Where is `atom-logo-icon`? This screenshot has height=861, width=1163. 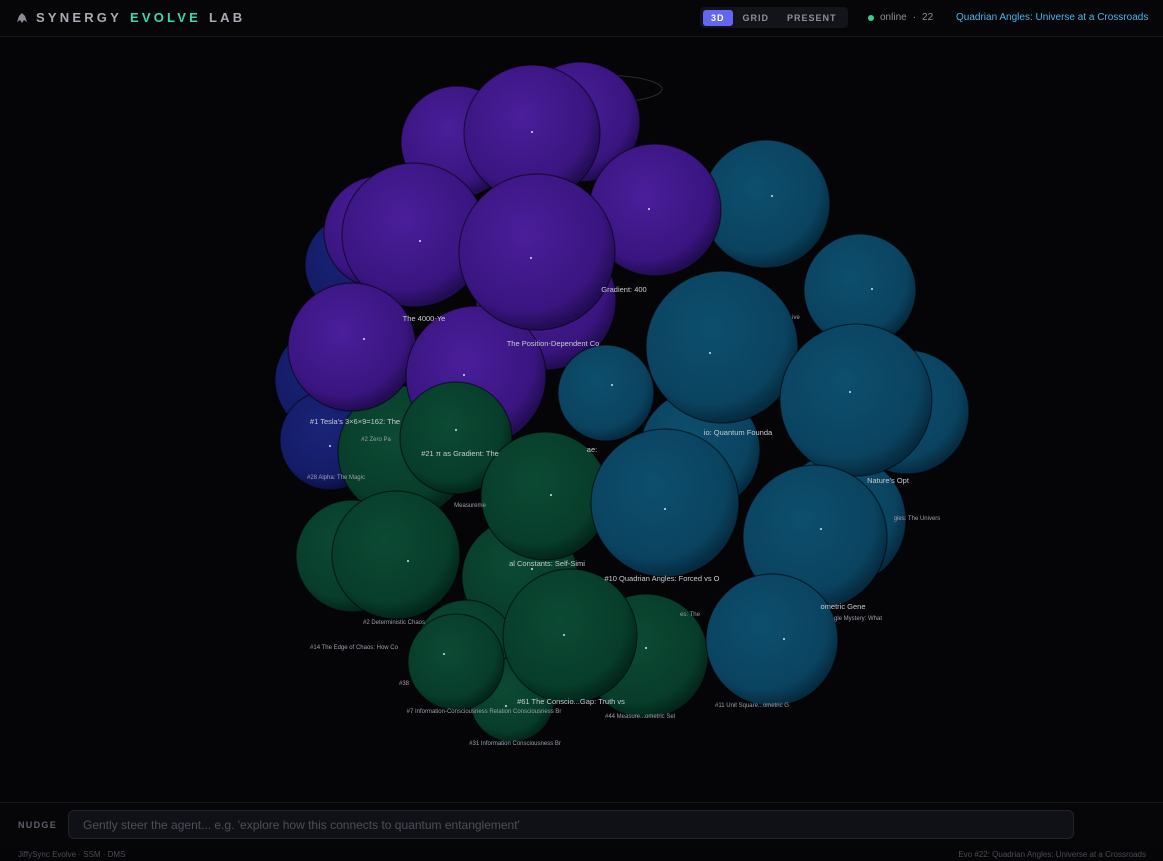 atom-logo-icon is located at coordinates (22, 17).